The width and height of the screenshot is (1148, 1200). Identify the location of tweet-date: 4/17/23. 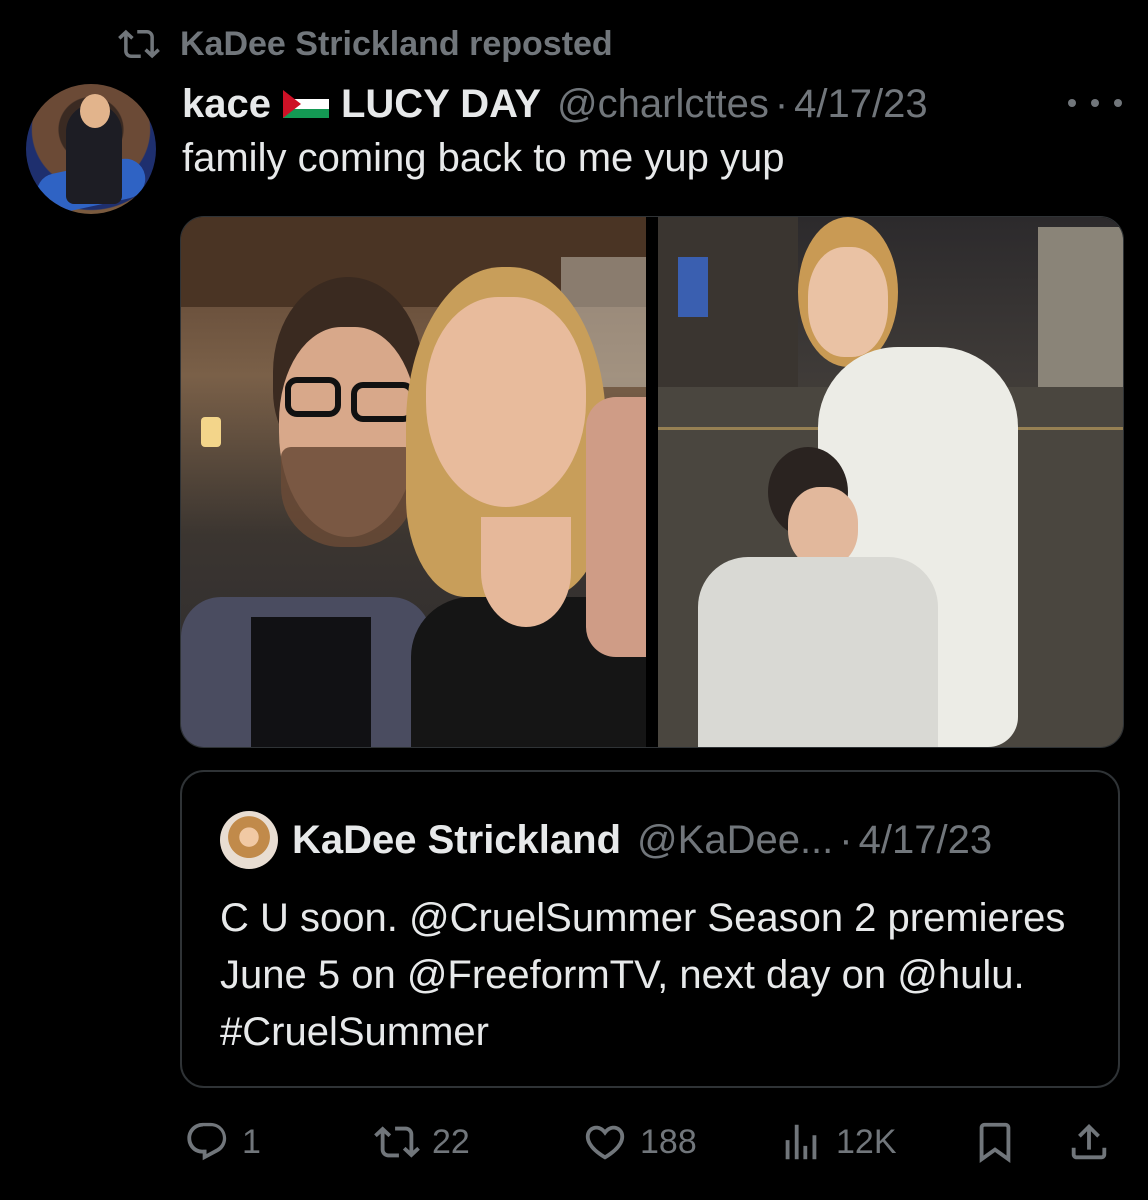
(860, 104).